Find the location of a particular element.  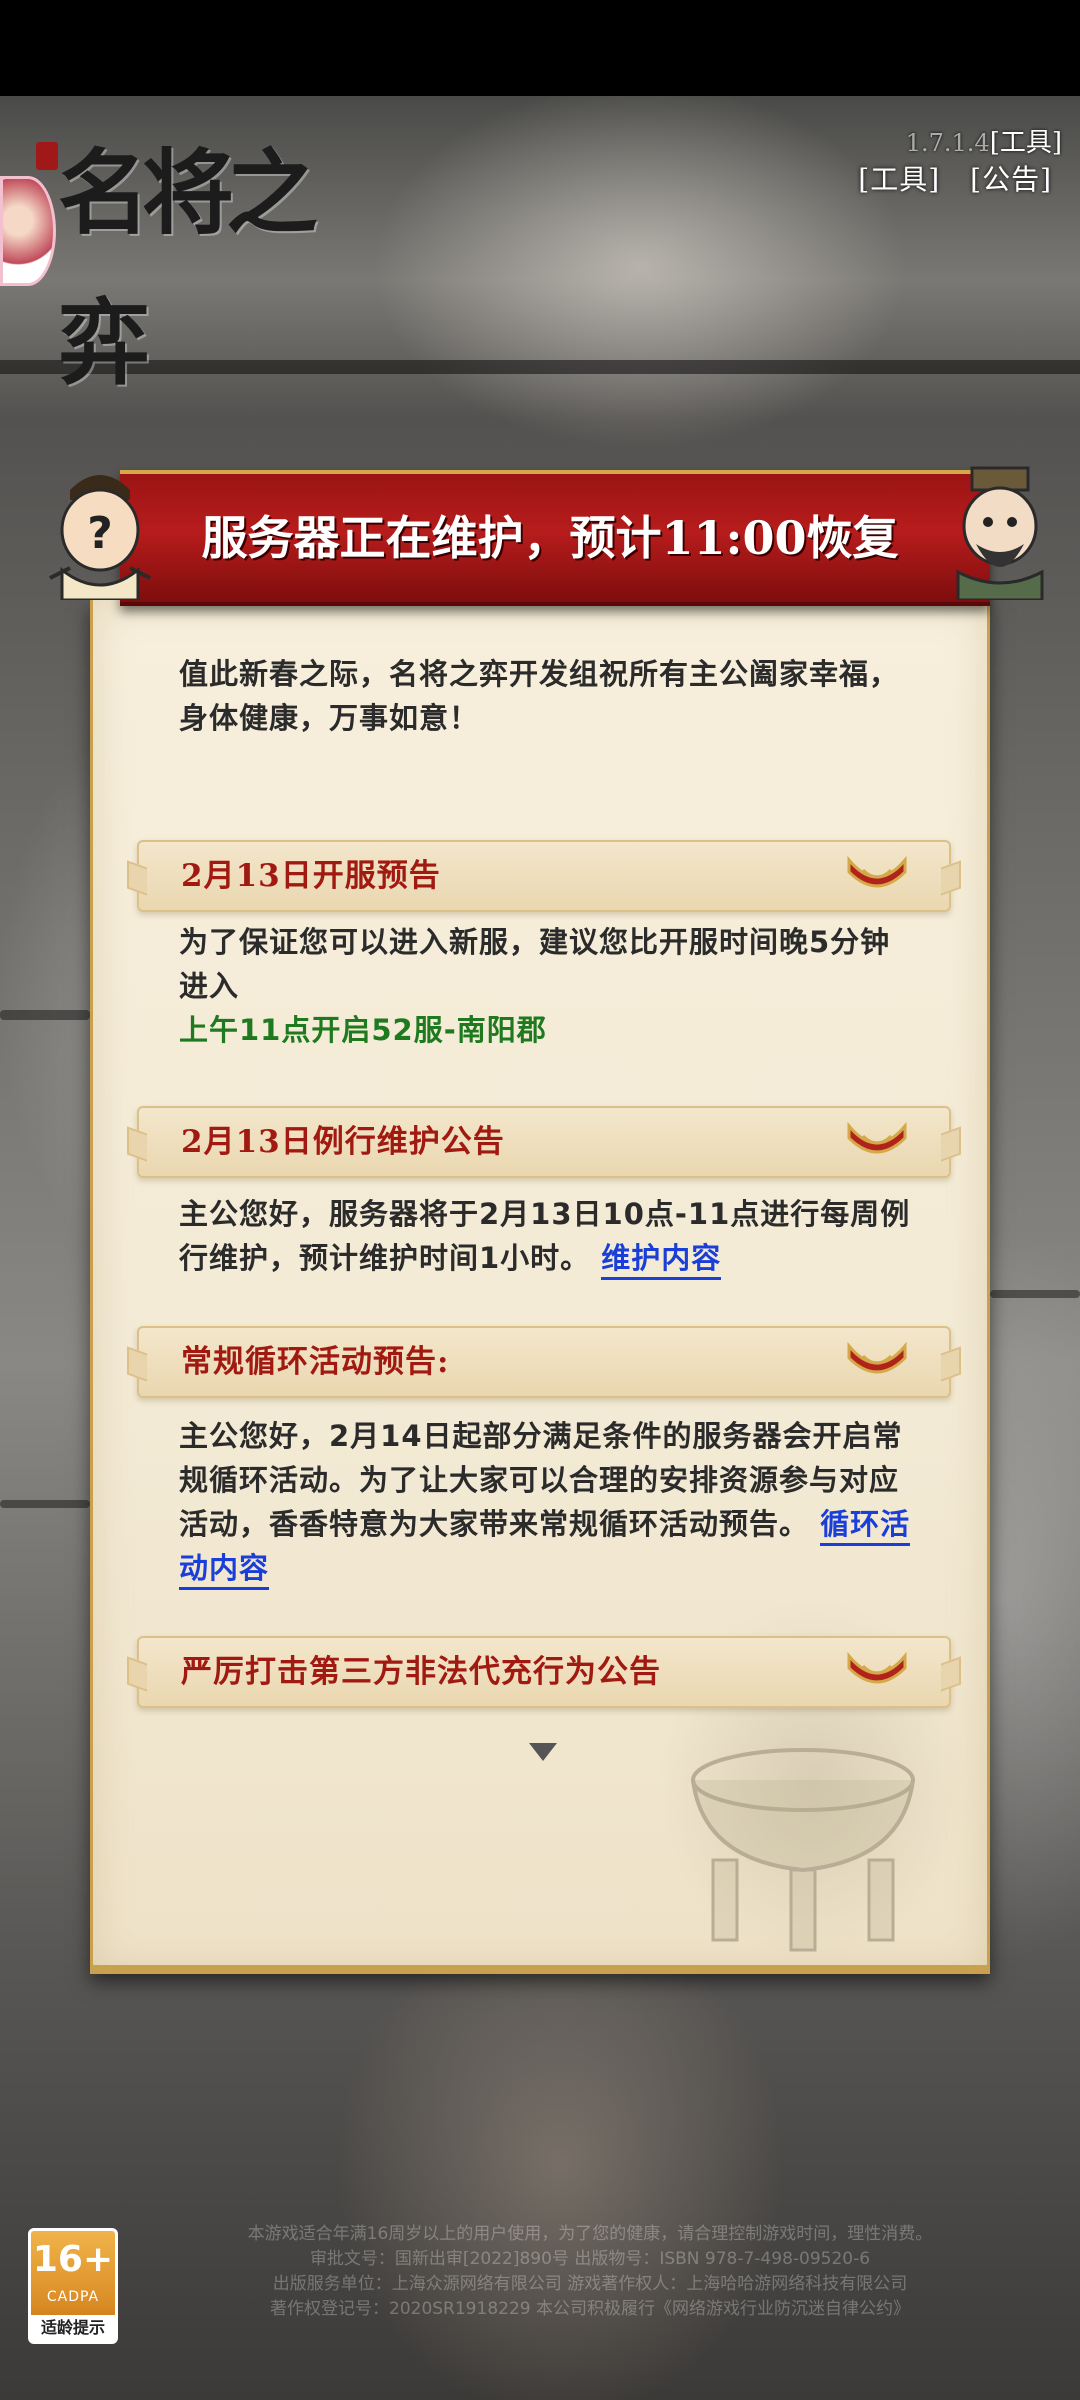

header-links: [工具] [公告] is located at coordinates (940, 178).